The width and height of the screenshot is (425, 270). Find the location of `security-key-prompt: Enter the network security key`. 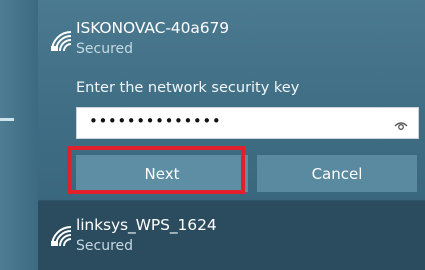

security-key-prompt: Enter the network security key is located at coordinates (188, 88).